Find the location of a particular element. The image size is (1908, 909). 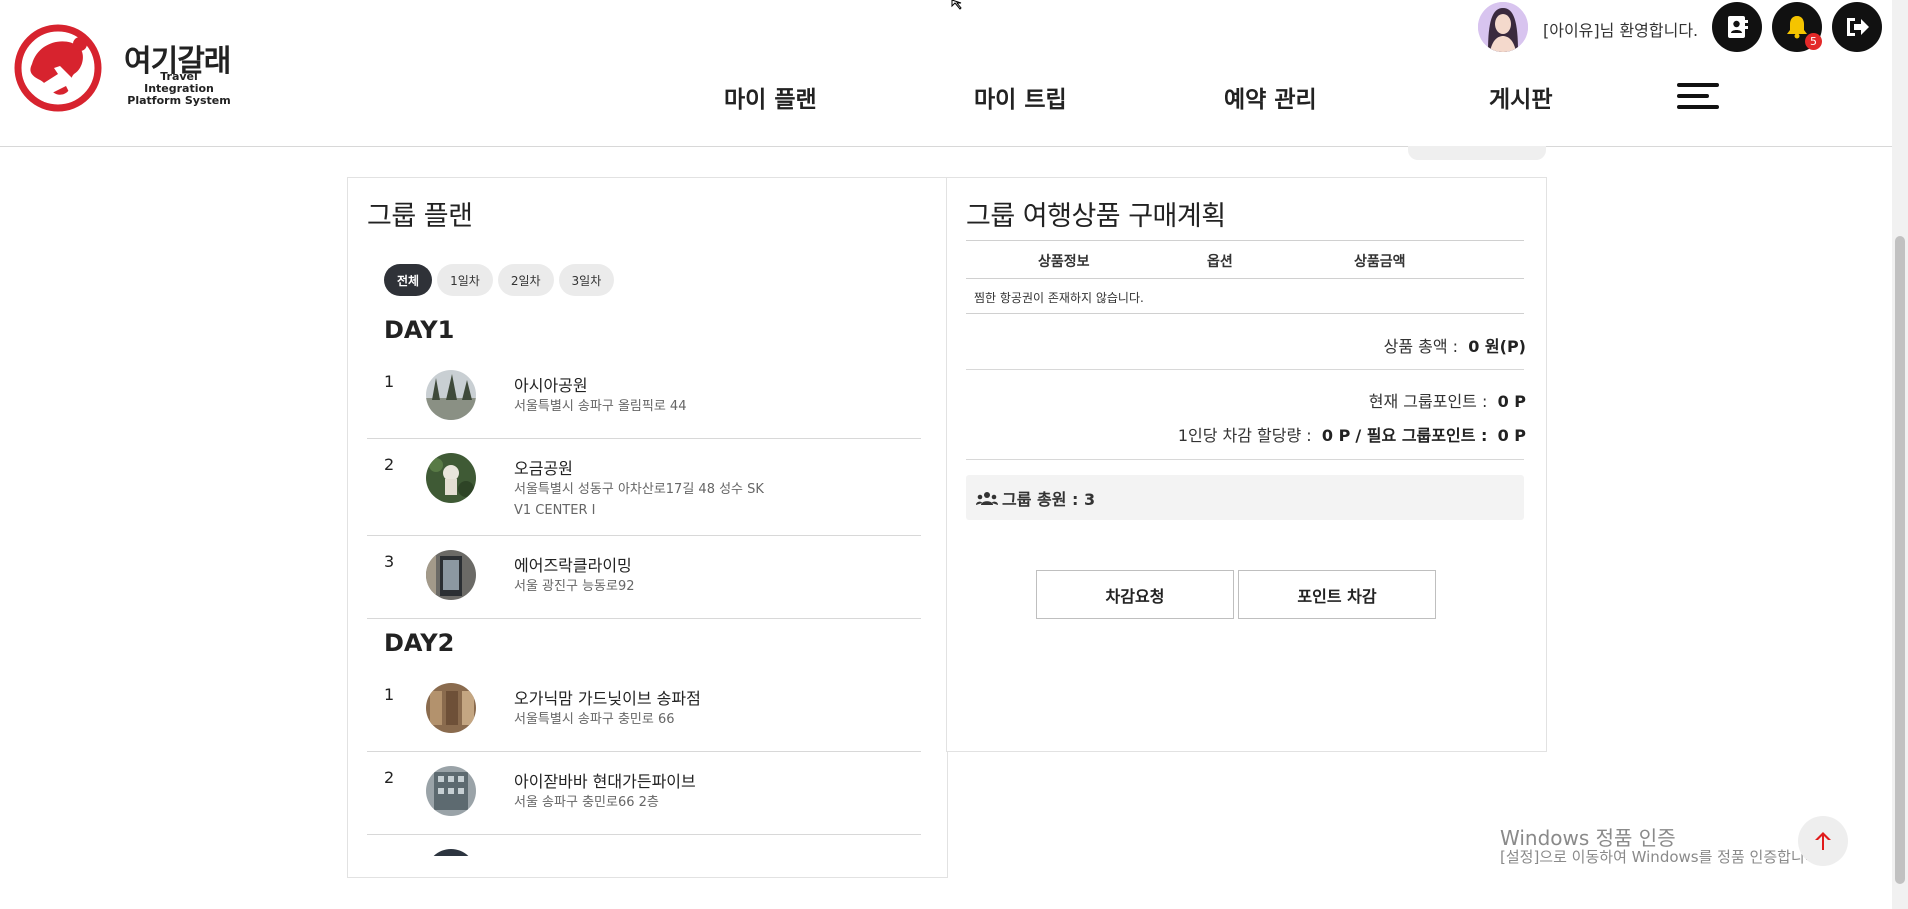

place-name: 에어즈락클라이밍 is located at coordinates (573, 565).